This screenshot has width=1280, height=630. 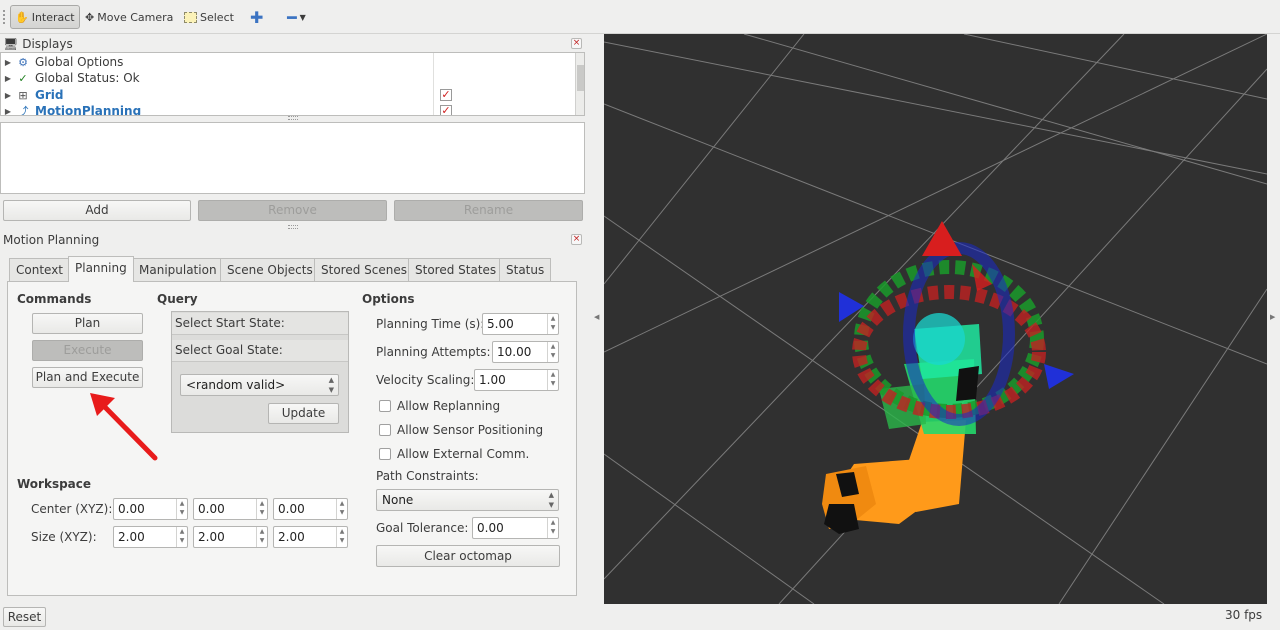 I want to click on center-x-spinbox: 0.00 ▲ ▼, so click(x=150, y=509).